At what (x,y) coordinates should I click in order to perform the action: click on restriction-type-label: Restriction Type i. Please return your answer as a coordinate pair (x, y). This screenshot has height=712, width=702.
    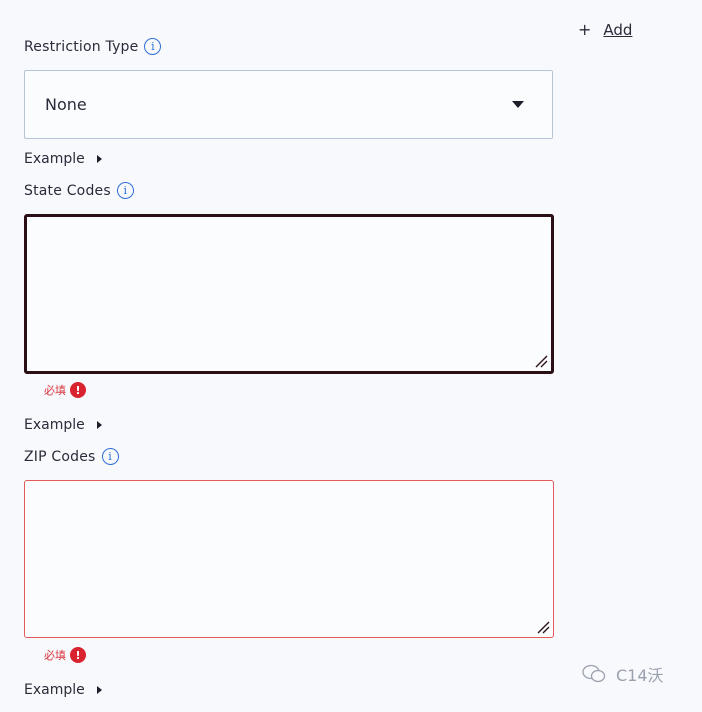
    Looking at the image, I should click on (93, 46).